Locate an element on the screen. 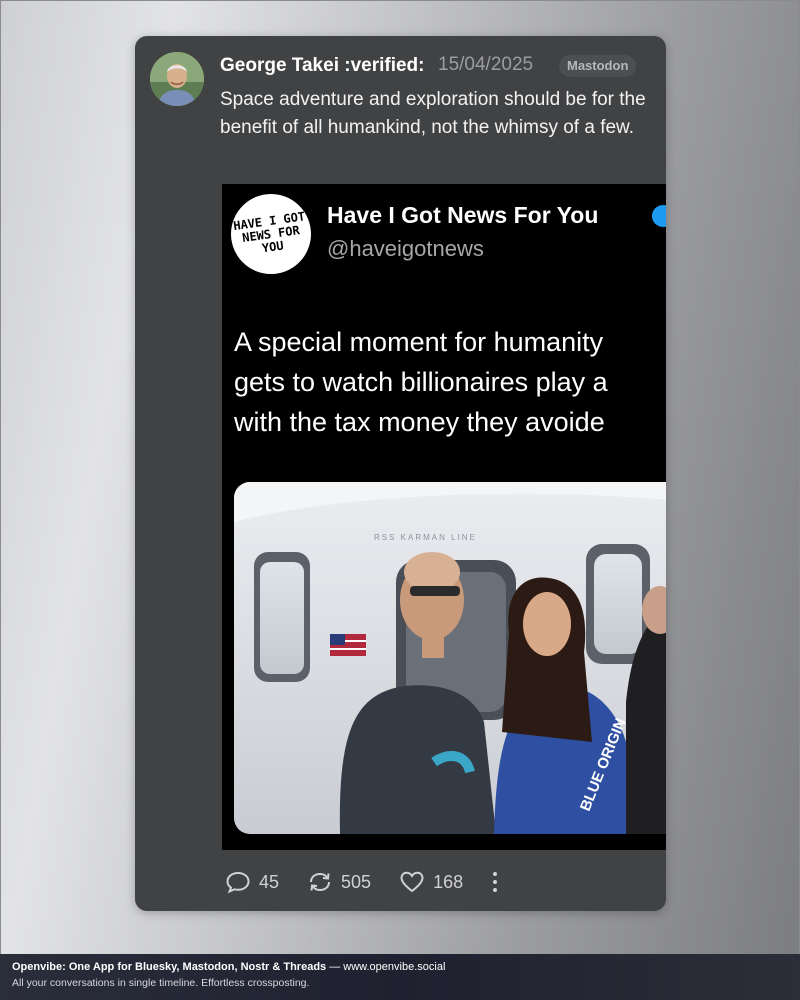  embed-avatar: HAVE I GOT NEWS FOR YOU is located at coordinates (271, 234).